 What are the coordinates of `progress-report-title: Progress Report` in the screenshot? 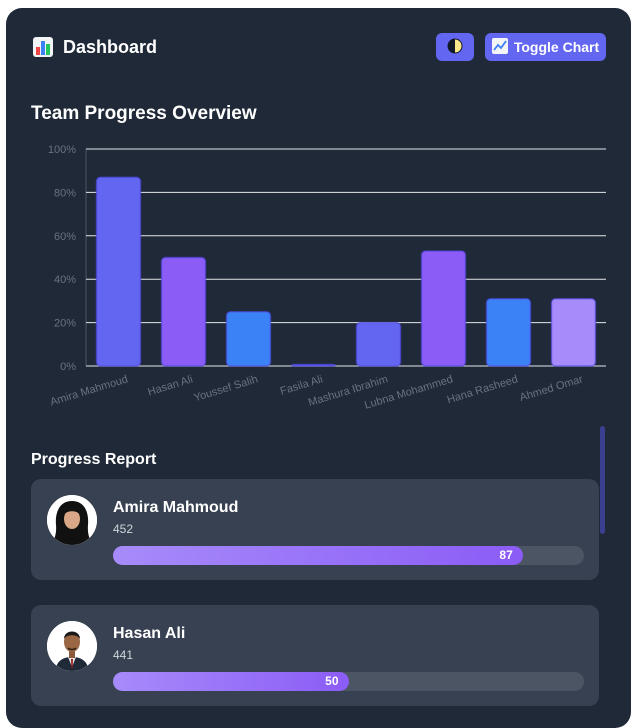 It's located at (94, 459).